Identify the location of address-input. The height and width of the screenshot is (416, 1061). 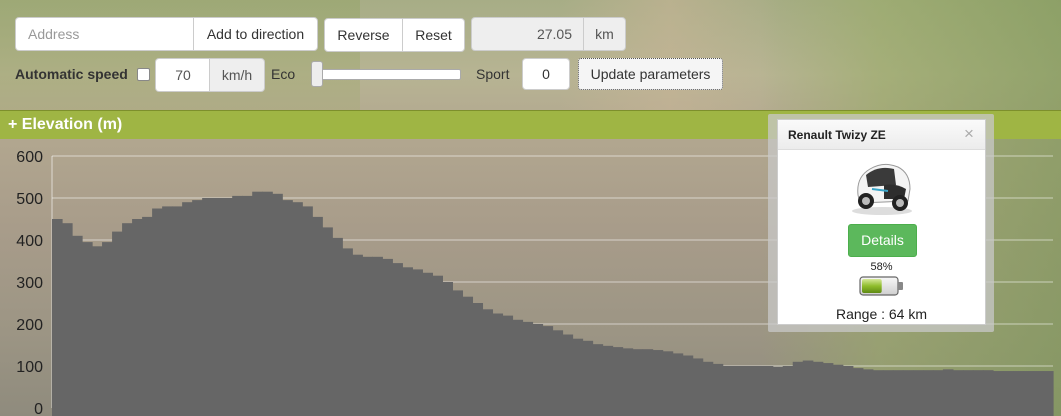
(104, 34).